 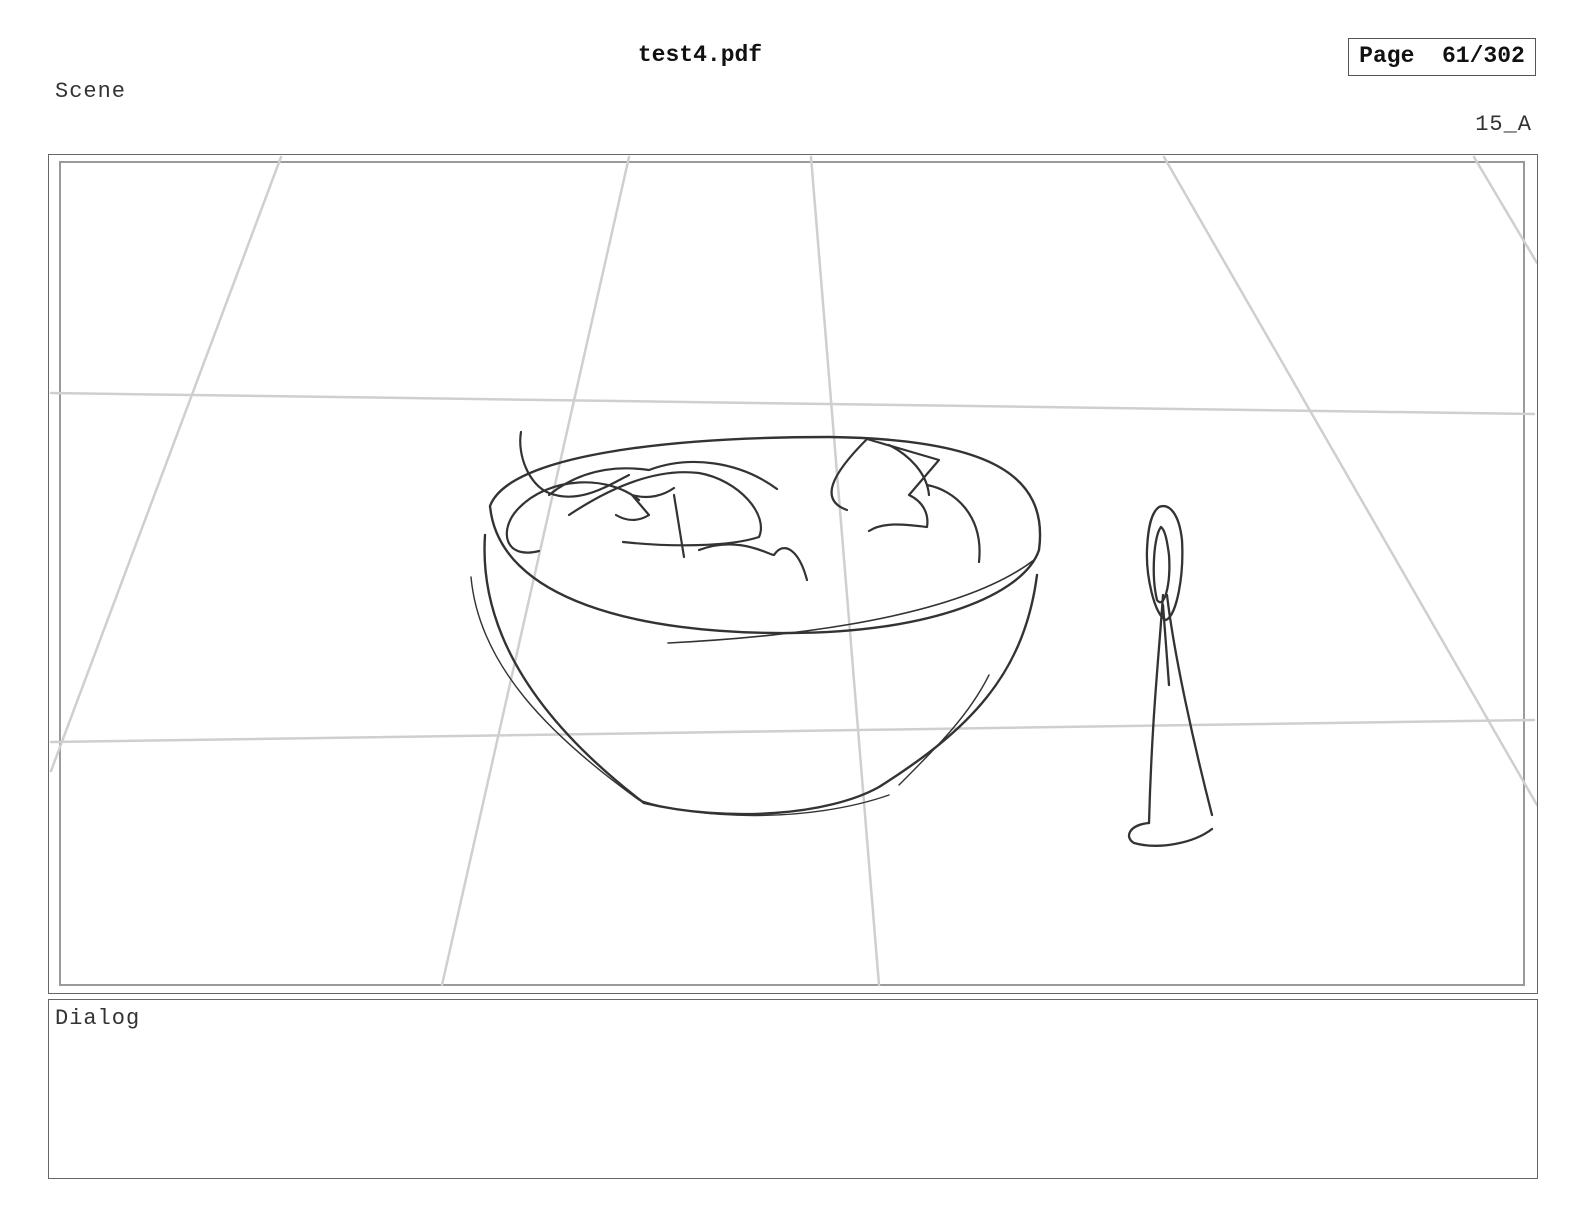 What do you see at coordinates (743, 506) in the screenshot?
I see `salad-leaves-sketch` at bounding box center [743, 506].